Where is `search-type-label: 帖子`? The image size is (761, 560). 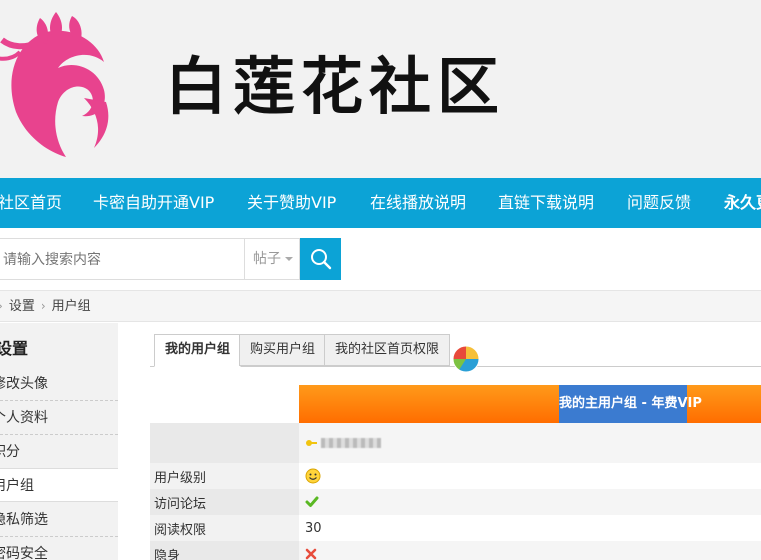
search-type-label: 帖子 is located at coordinates (267, 259).